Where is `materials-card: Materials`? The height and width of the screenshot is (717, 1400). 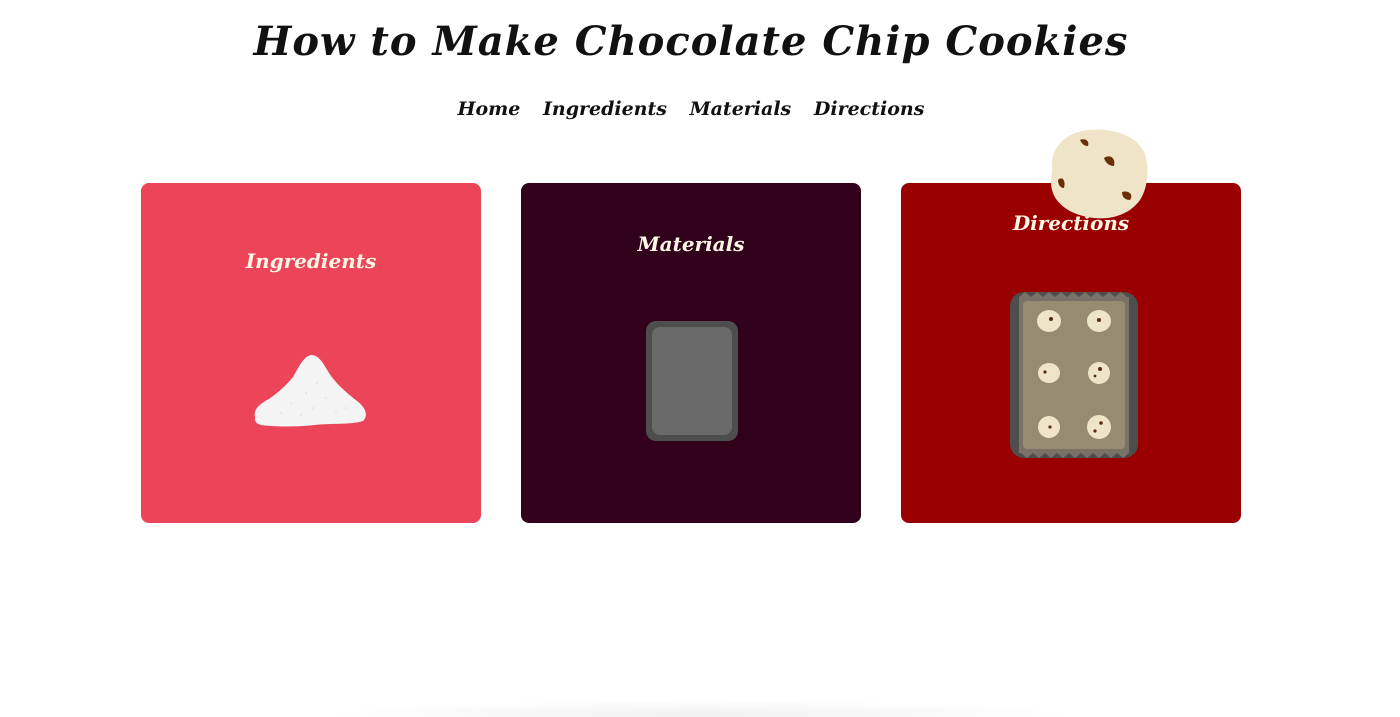
materials-card: Materials is located at coordinates (691, 353).